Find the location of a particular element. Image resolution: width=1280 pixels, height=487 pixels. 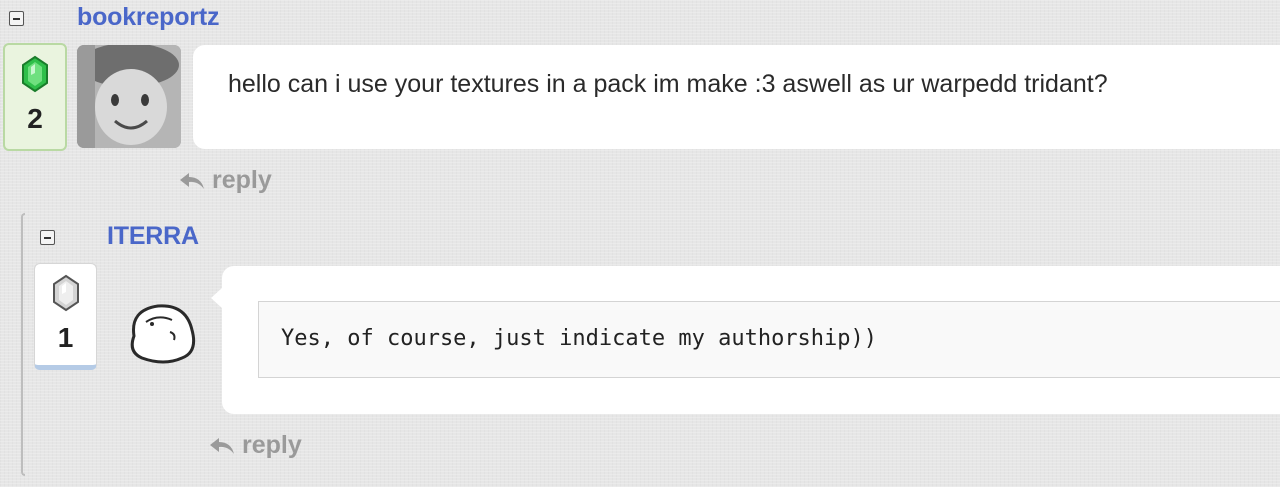

vote-count: 2 is located at coordinates (35, 118).